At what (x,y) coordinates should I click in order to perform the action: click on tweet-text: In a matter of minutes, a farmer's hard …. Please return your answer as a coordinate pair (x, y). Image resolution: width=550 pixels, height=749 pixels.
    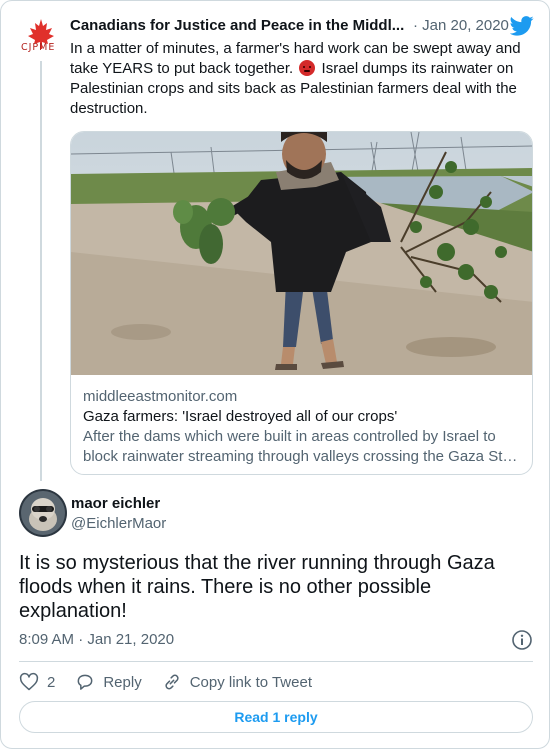
    Looking at the image, I should click on (300, 79).